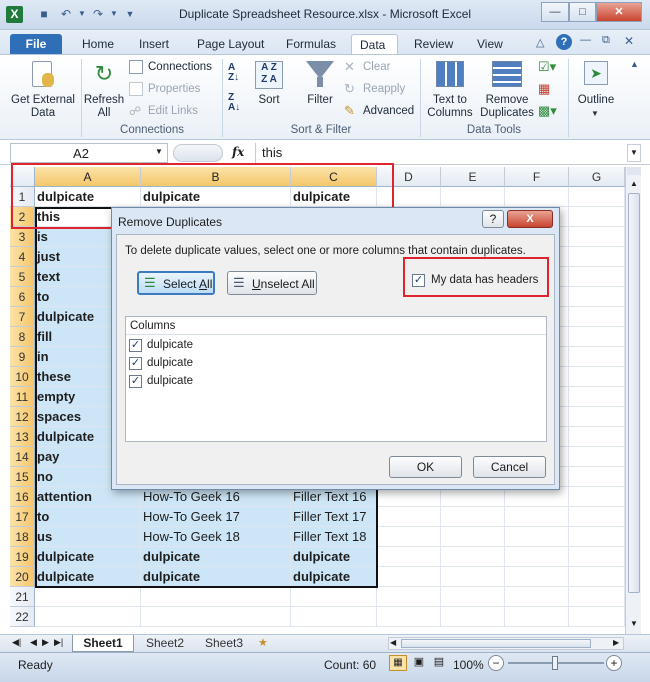 The width and height of the screenshot is (650, 682). What do you see at coordinates (496, 663) in the screenshot?
I see `zoom-out-icon: −` at bounding box center [496, 663].